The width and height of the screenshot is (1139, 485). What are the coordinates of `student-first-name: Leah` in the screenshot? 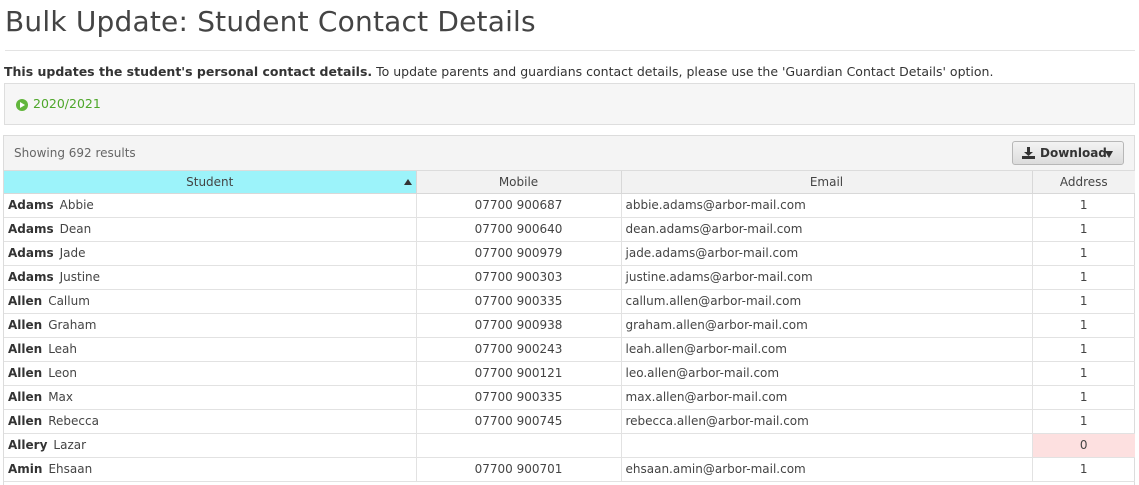 It's located at (63, 349).